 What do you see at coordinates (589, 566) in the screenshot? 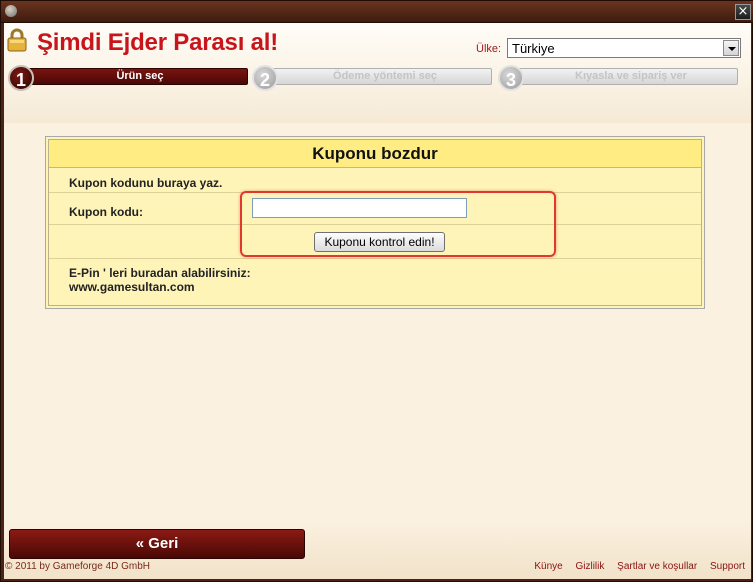
I see `footer-link-gizlilik: Gizlilik` at bounding box center [589, 566].